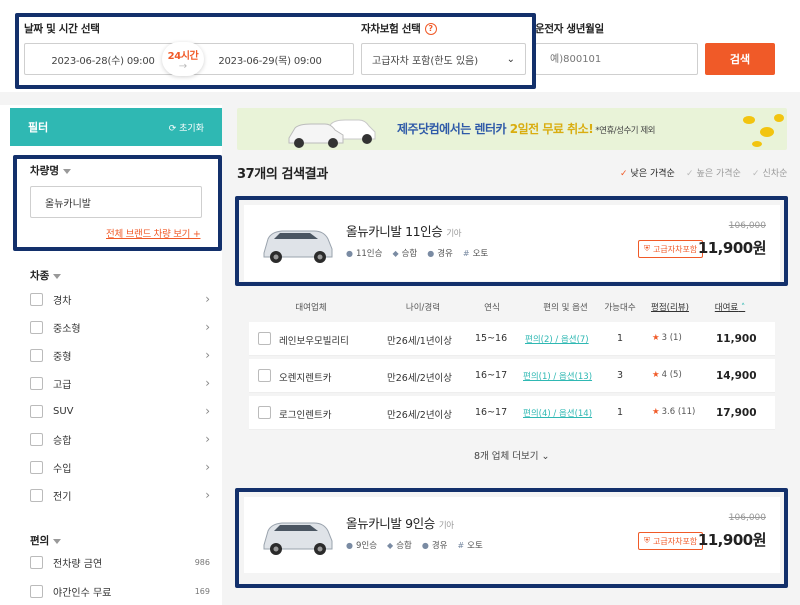 Image resolution: width=800 pixels, height=605 pixels. I want to click on filter-header: 필터 ⟳ 초기화, so click(116, 127).